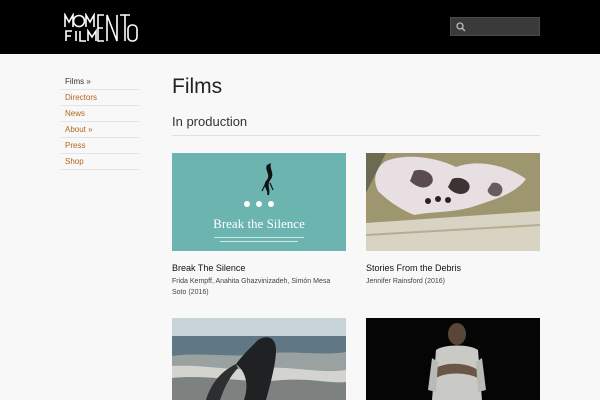 Image resolution: width=600 pixels, height=400 pixels. I want to click on film-title: Stories From the Debris, so click(453, 268).